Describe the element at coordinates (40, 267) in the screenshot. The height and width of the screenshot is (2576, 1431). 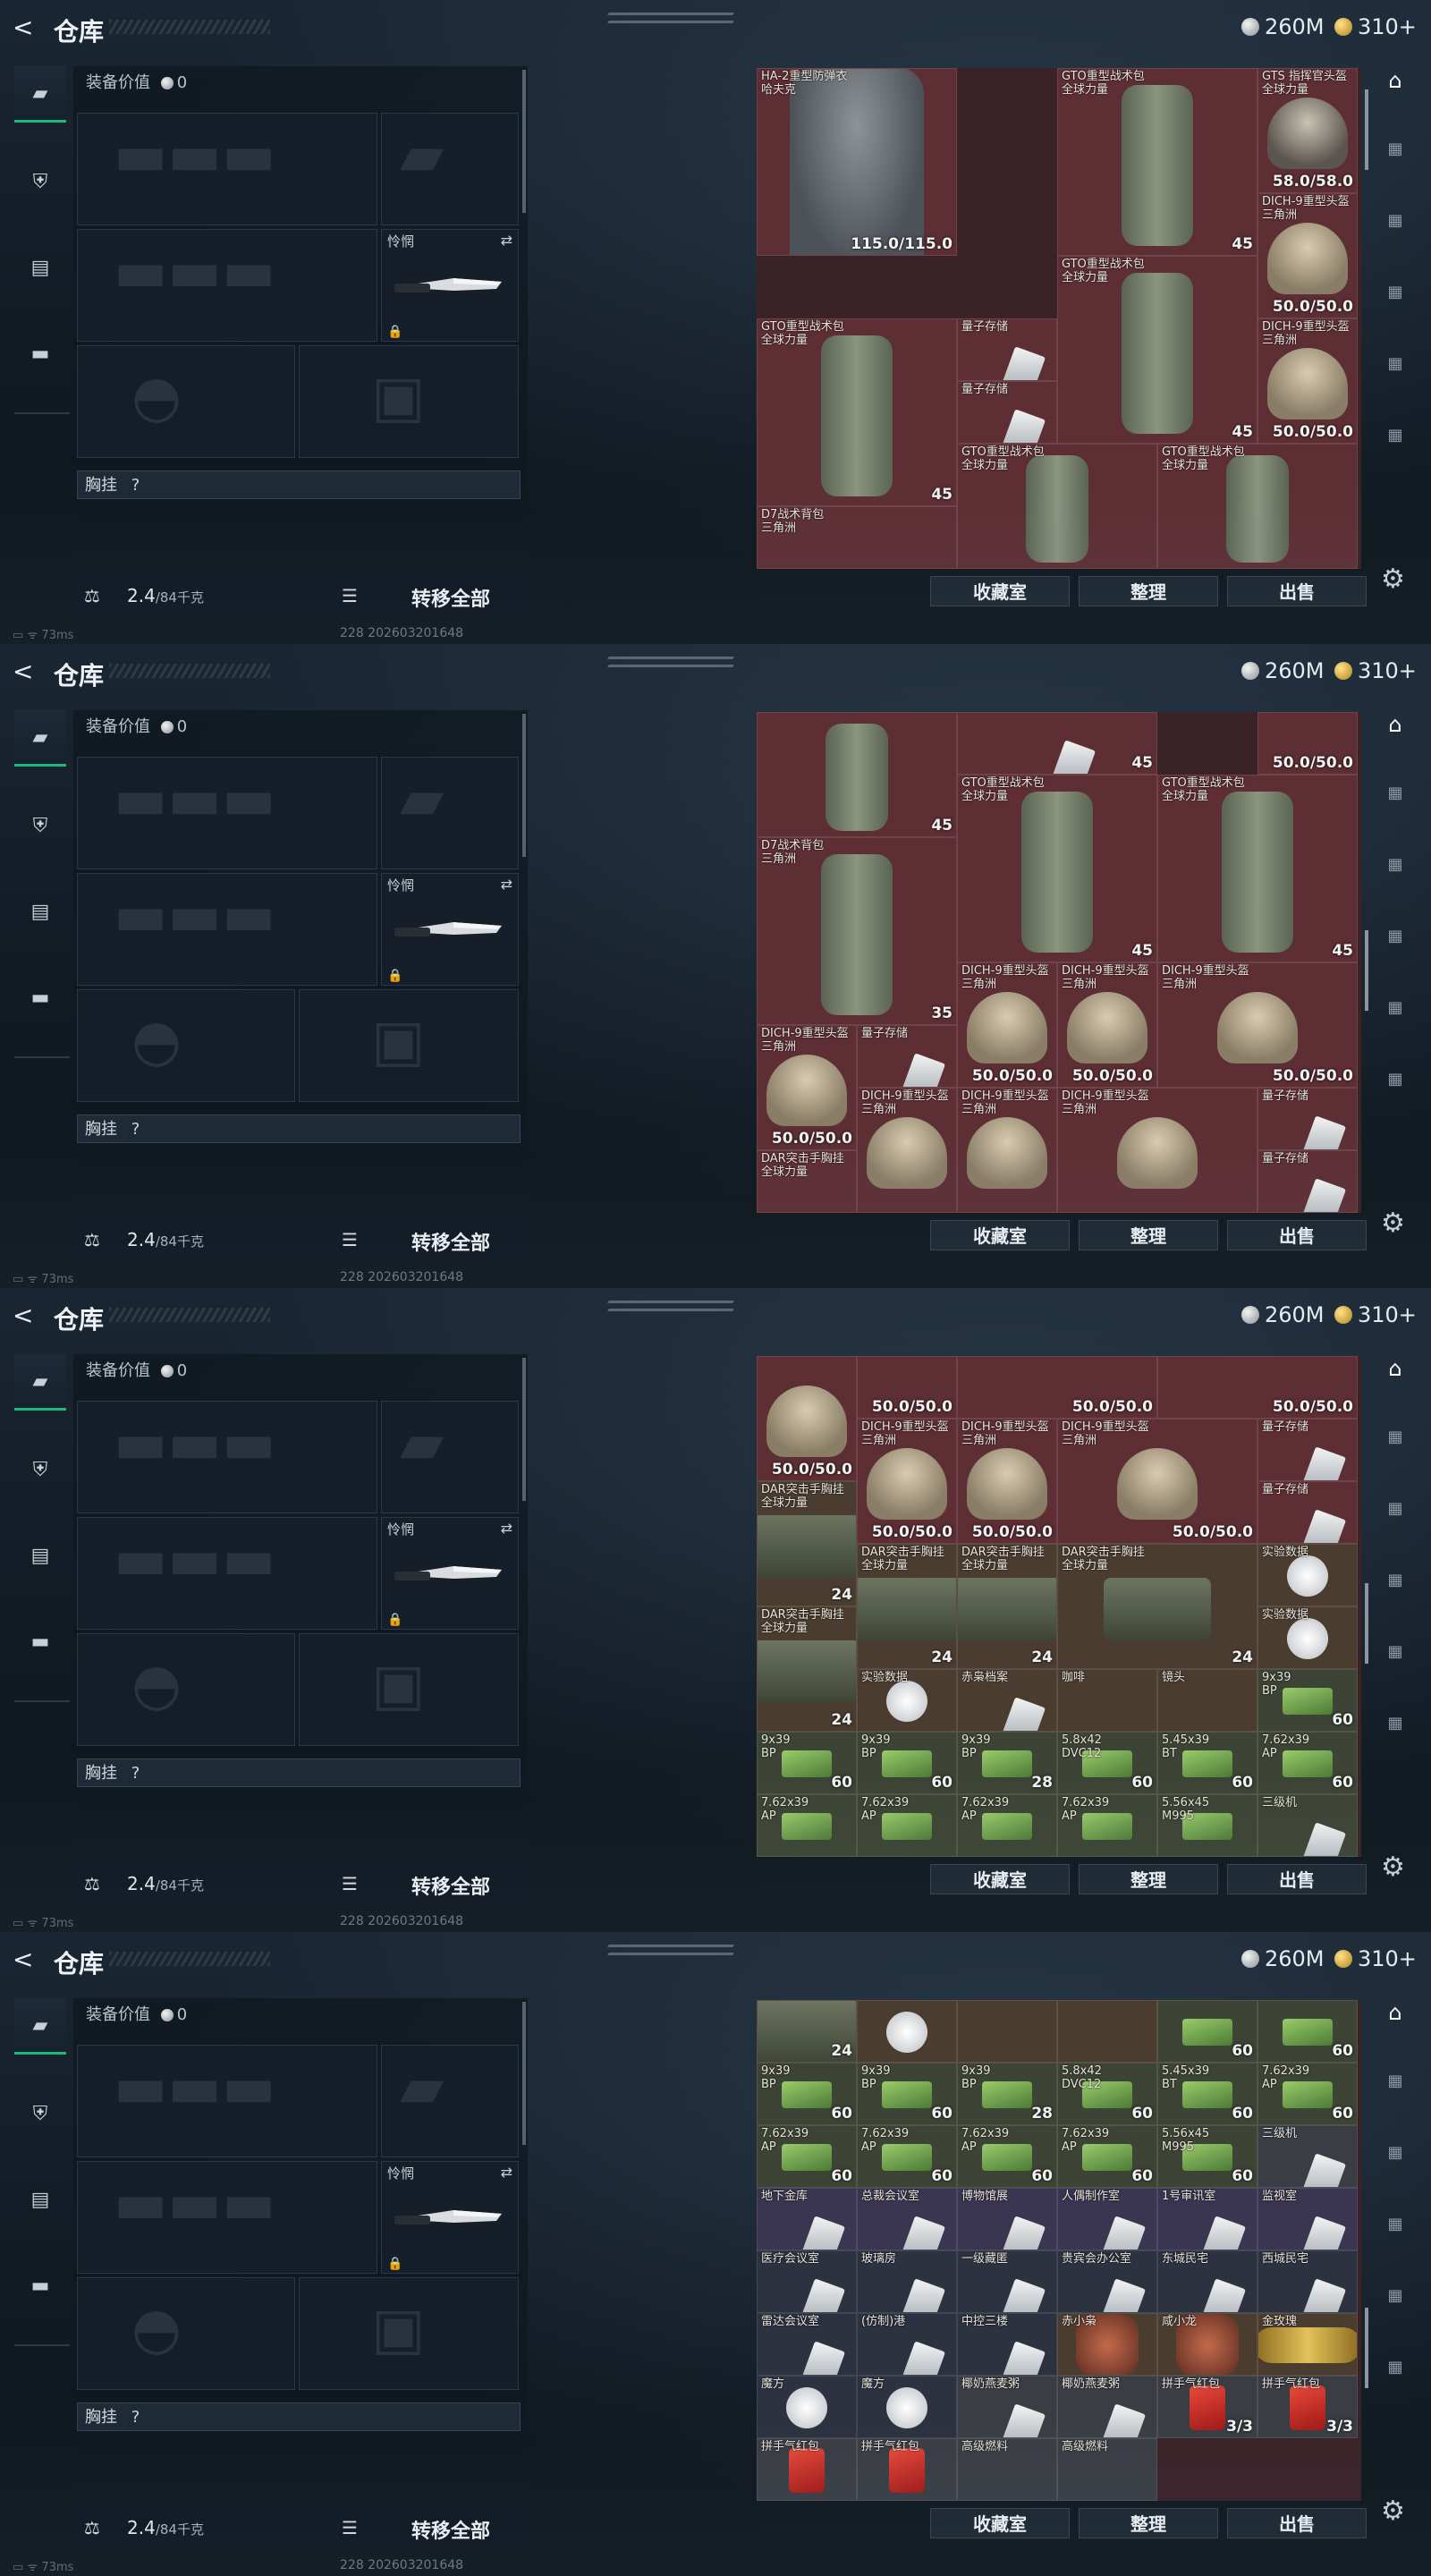
I see `nav-clipboard-tab: ▤` at that location.